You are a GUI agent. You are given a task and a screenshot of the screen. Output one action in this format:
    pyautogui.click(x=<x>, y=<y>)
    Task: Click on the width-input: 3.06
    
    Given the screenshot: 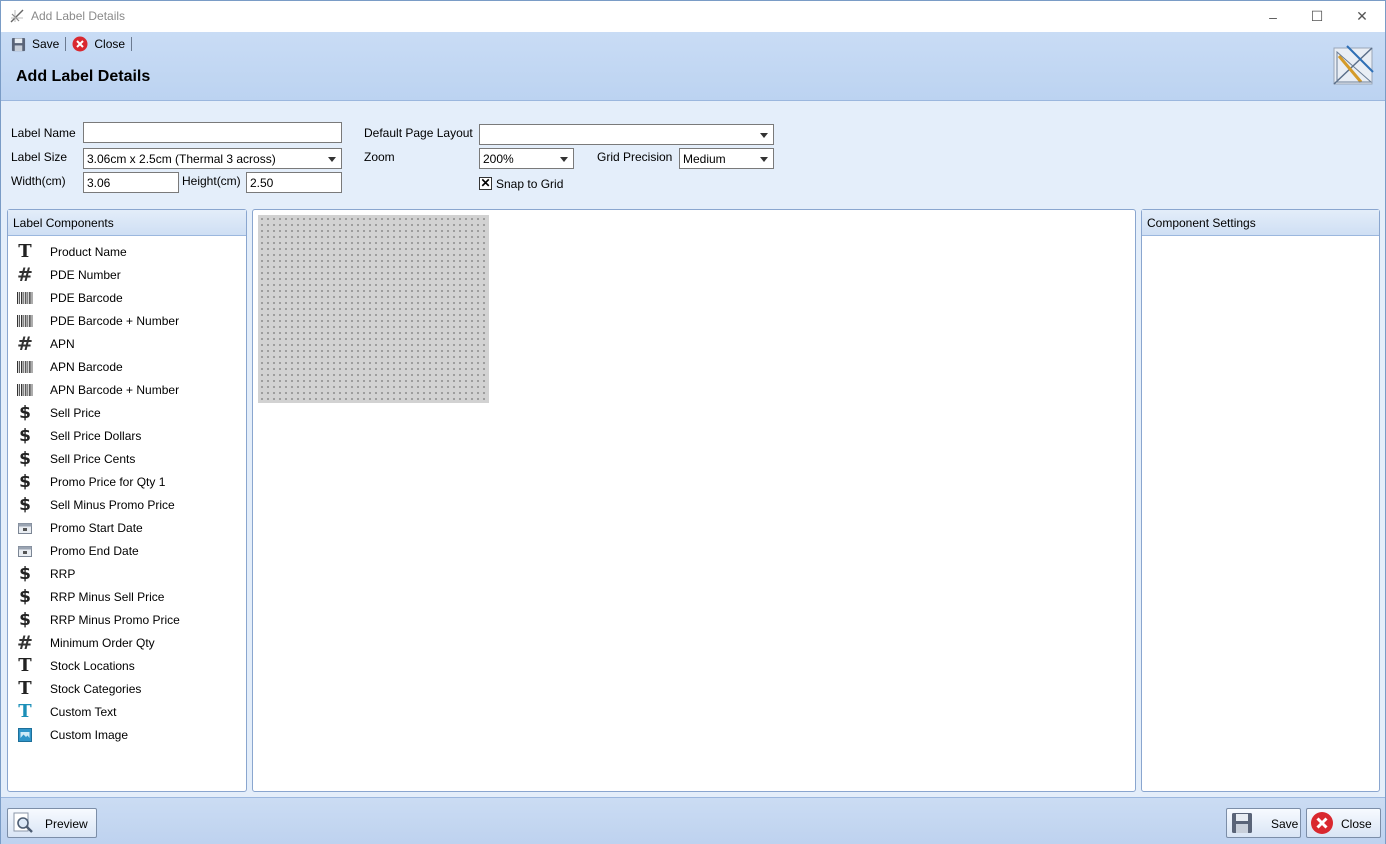 What is the action you would take?
    pyautogui.click(x=131, y=182)
    